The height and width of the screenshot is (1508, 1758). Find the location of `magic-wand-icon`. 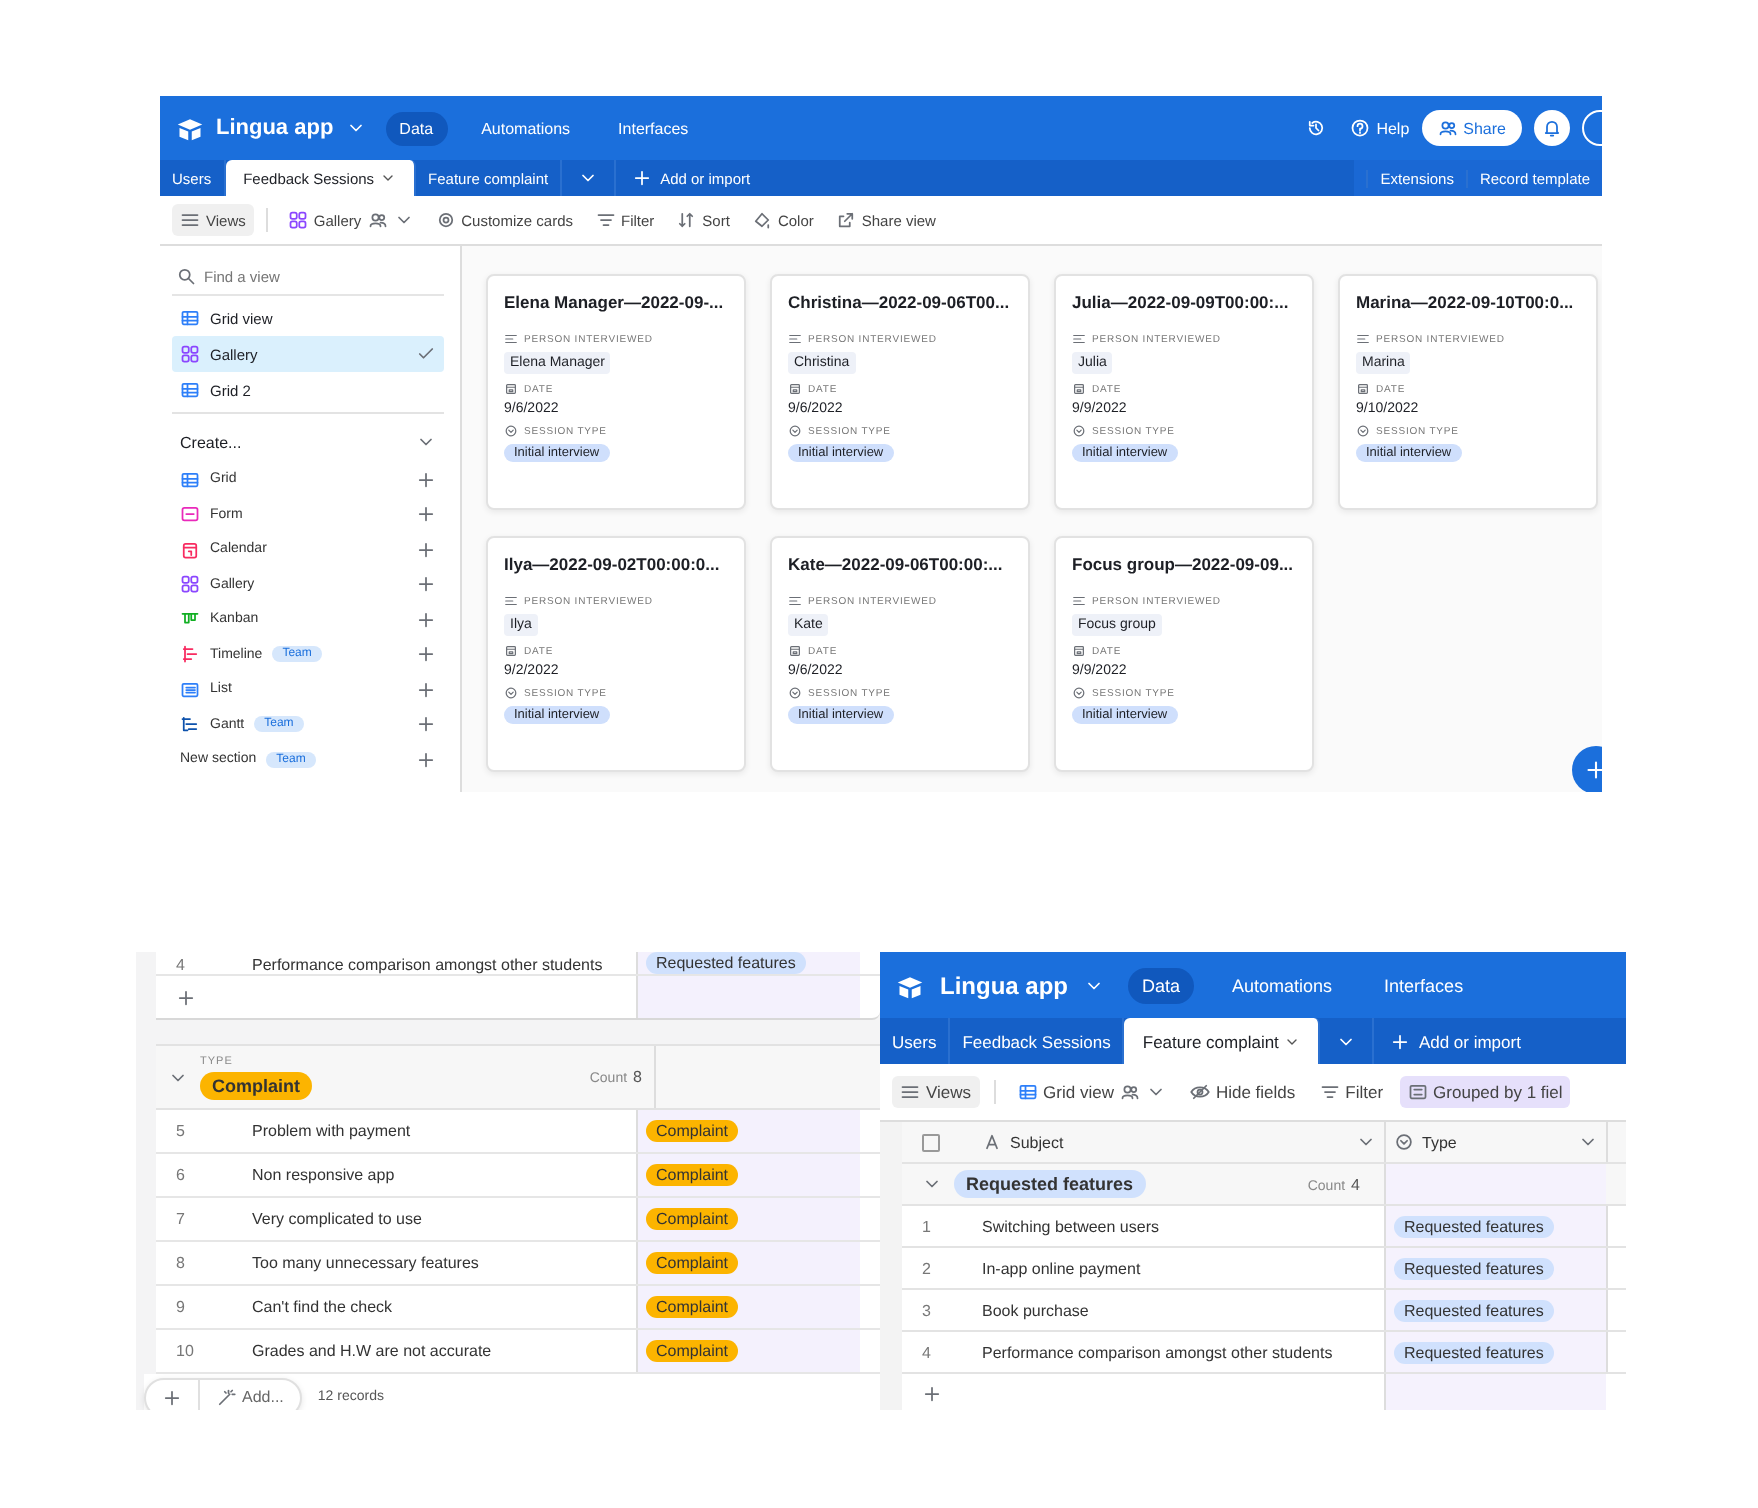

magic-wand-icon is located at coordinates (226, 1397).